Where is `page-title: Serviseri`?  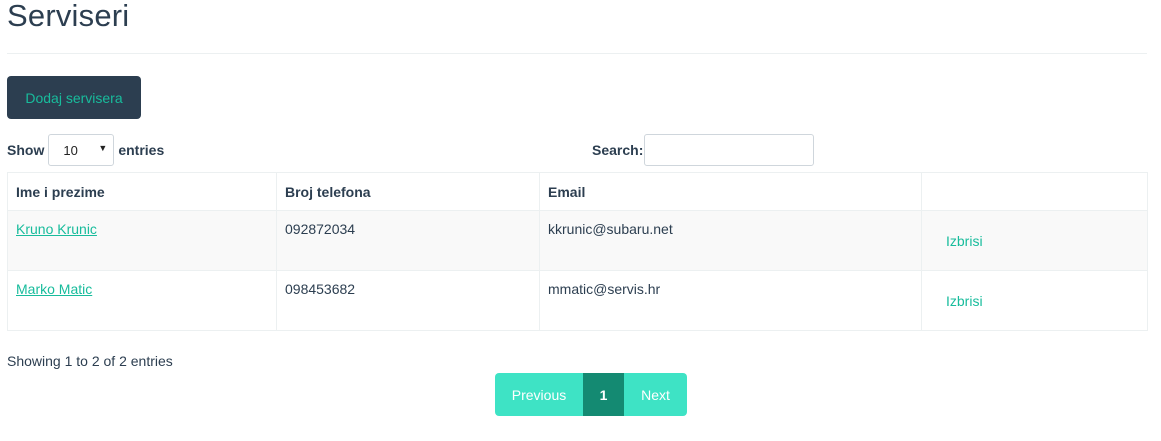
page-title: Serviseri is located at coordinates (68, 16).